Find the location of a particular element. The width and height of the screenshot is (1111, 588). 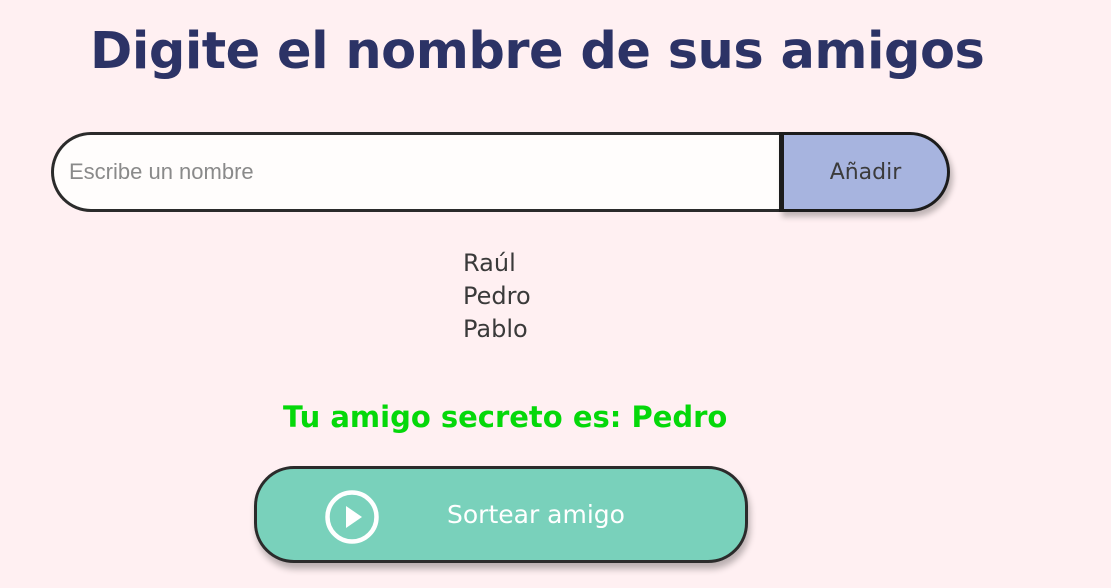

friends-list: Raúl Pedro Pablo is located at coordinates (497, 296).